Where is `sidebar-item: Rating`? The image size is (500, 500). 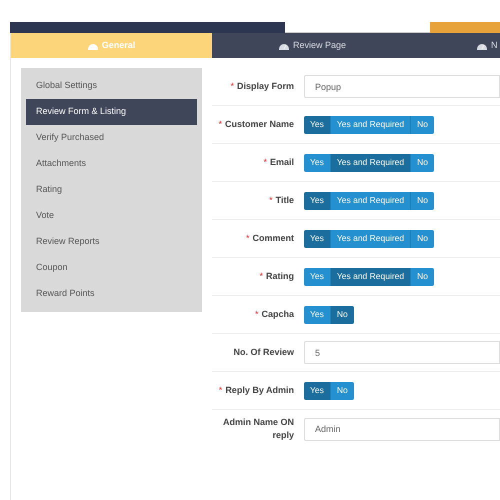
sidebar-item: Rating is located at coordinates (111, 190).